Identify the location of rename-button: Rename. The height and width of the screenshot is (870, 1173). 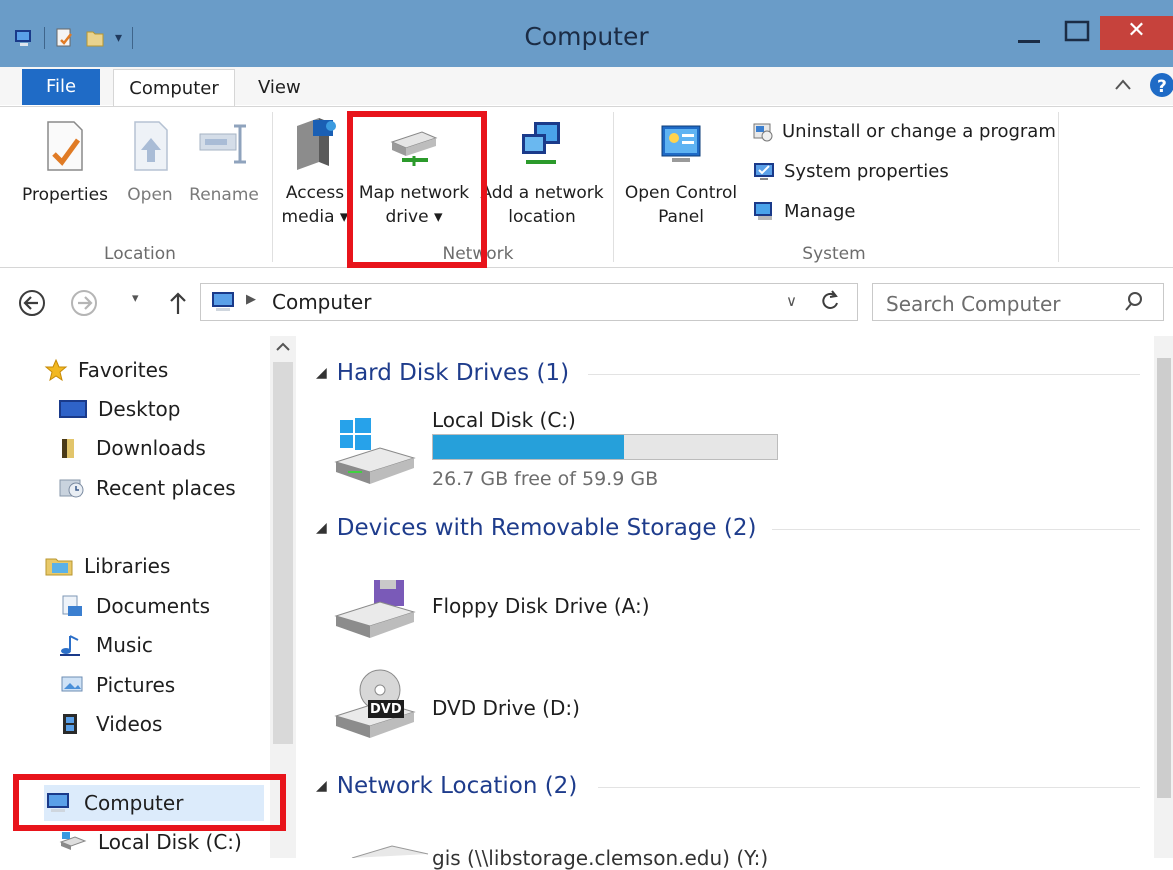
(224, 163).